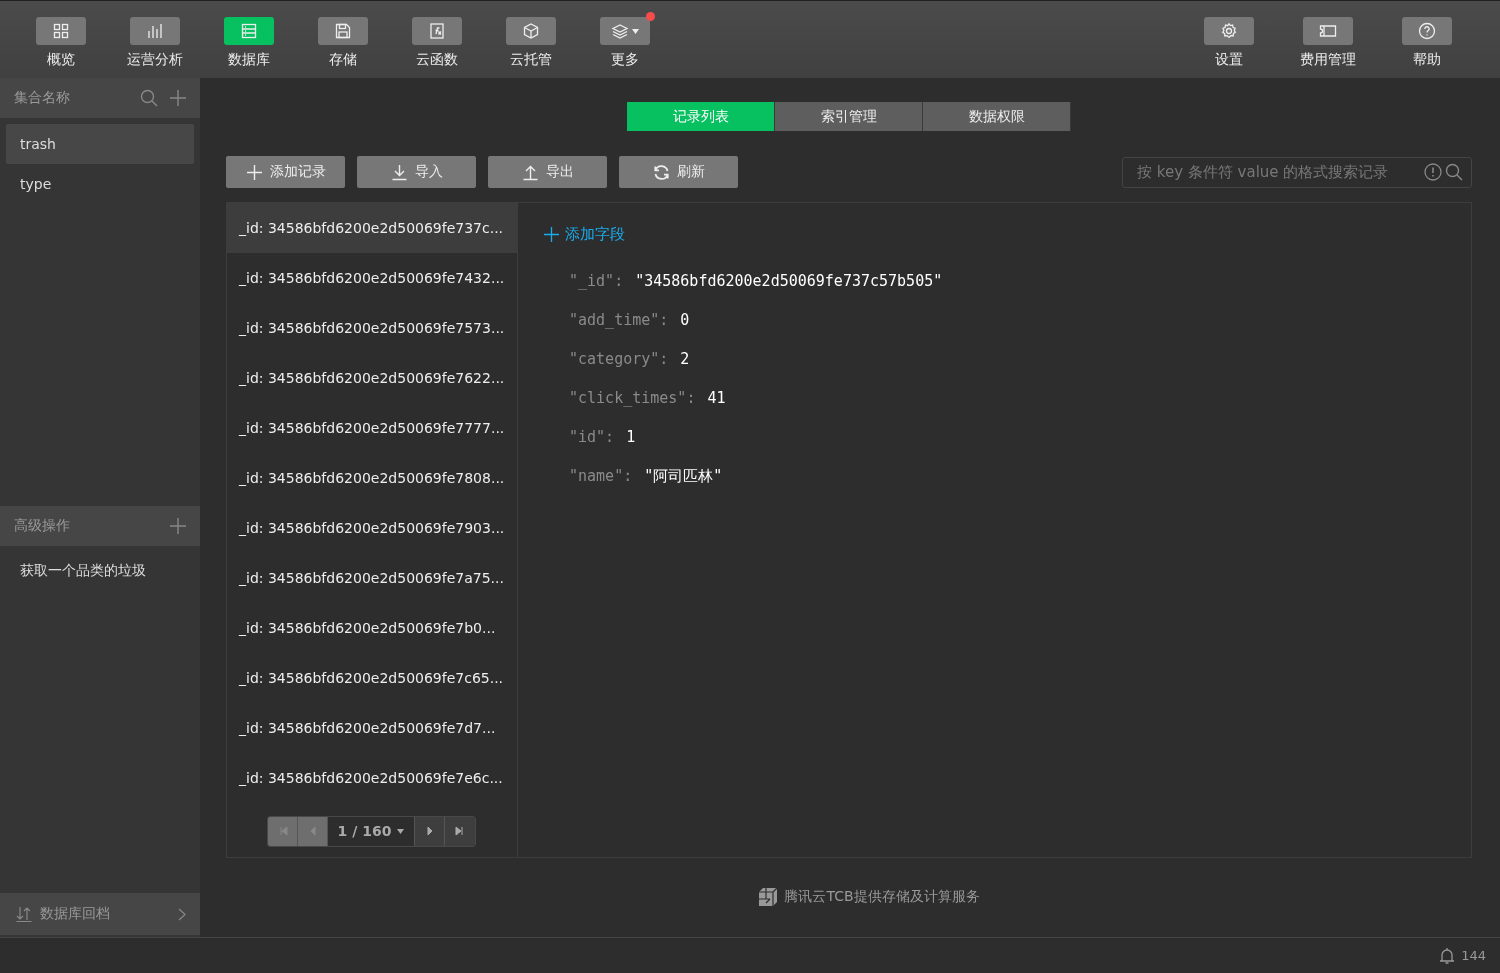 The image size is (1500, 973). Describe the element at coordinates (619, 359) in the screenshot. I see `field-key: "category":` at that location.